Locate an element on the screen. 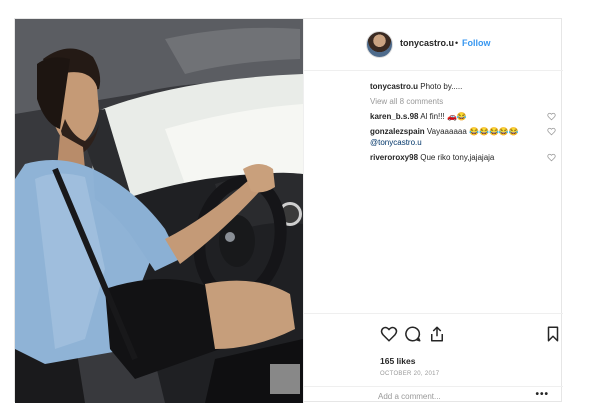 The height and width of the screenshot is (417, 600). comment-username: gonzalezspain is located at coordinates (397, 131).